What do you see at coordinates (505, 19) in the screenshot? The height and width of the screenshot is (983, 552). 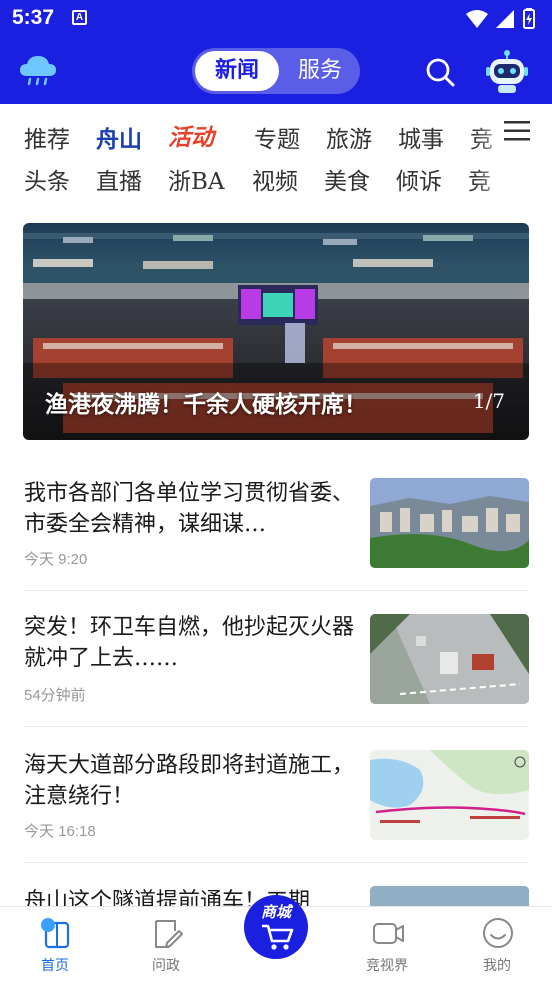 I see `signal-icon` at bounding box center [505, 19].